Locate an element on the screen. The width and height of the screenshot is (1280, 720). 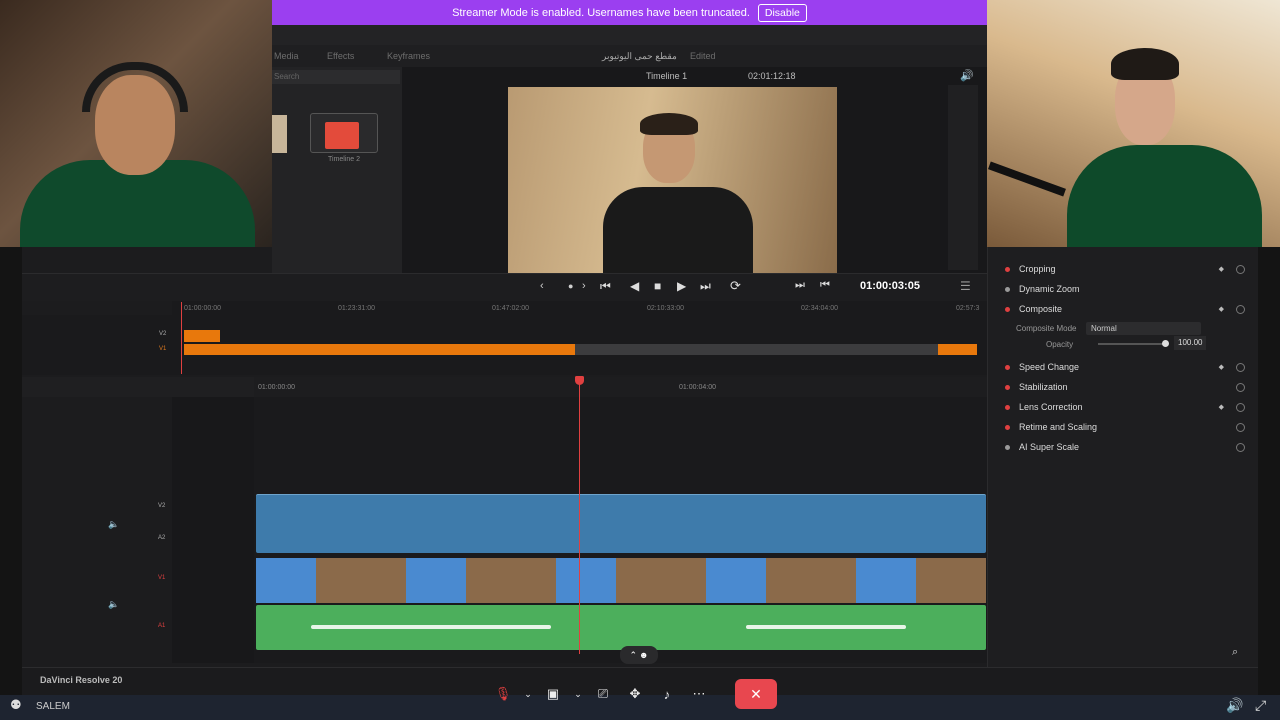
upper-clip-main is located at coordinates (397, 349).